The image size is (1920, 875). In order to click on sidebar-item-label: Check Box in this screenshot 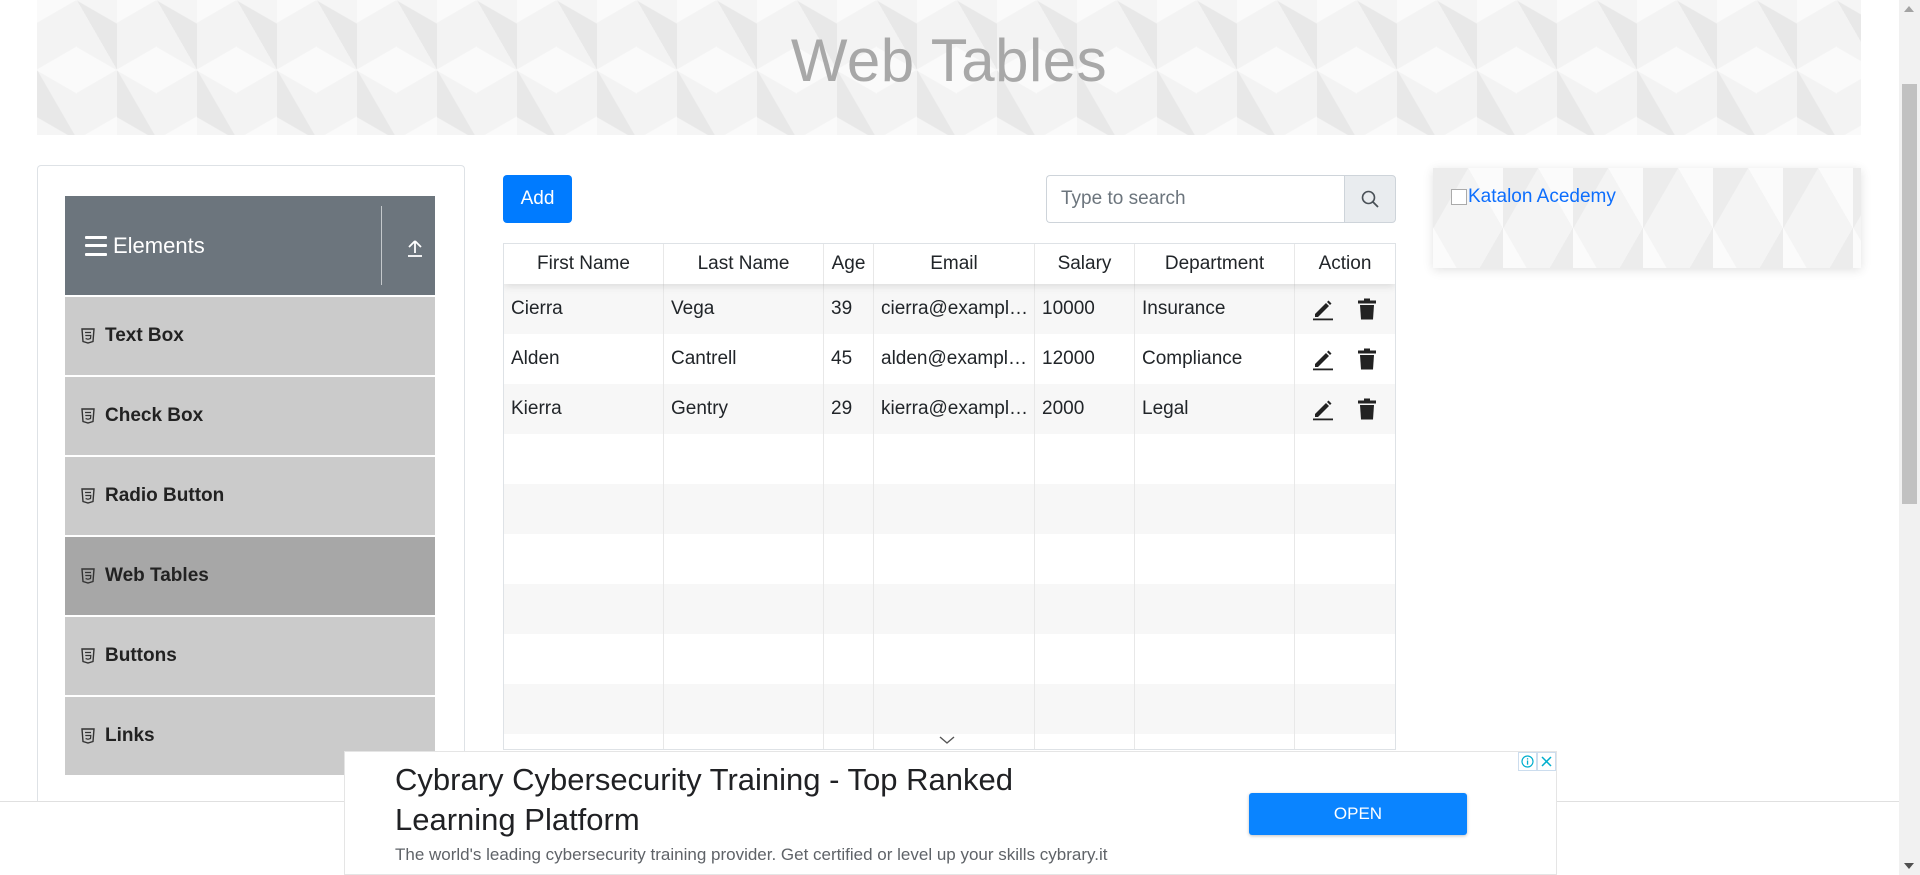, I will do `click(154, 415)`.